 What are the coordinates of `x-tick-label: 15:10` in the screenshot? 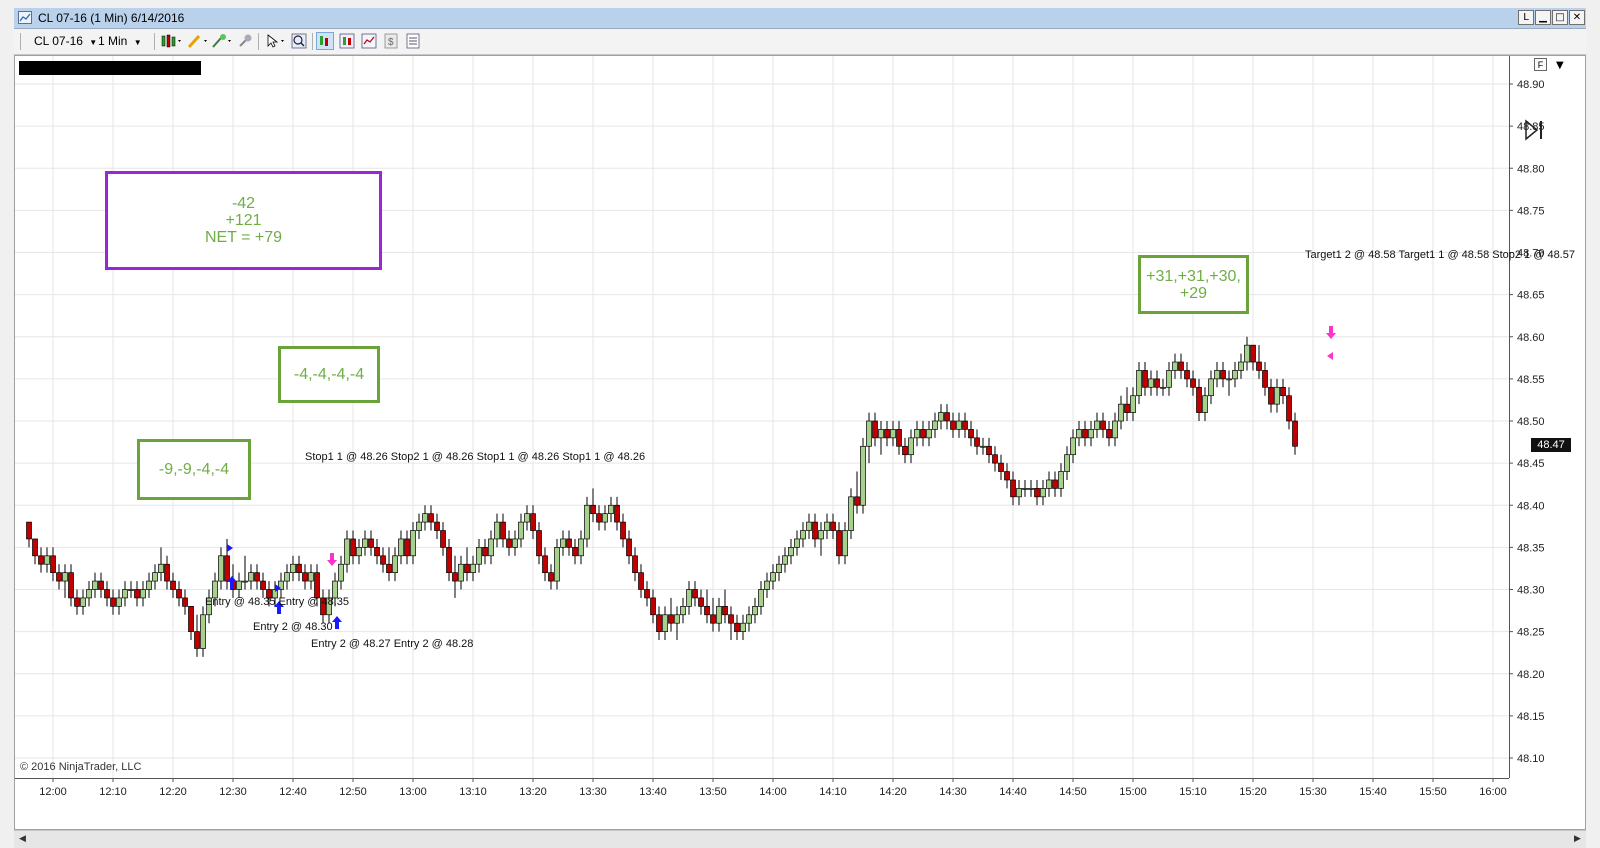 It's located at (1193, 792).